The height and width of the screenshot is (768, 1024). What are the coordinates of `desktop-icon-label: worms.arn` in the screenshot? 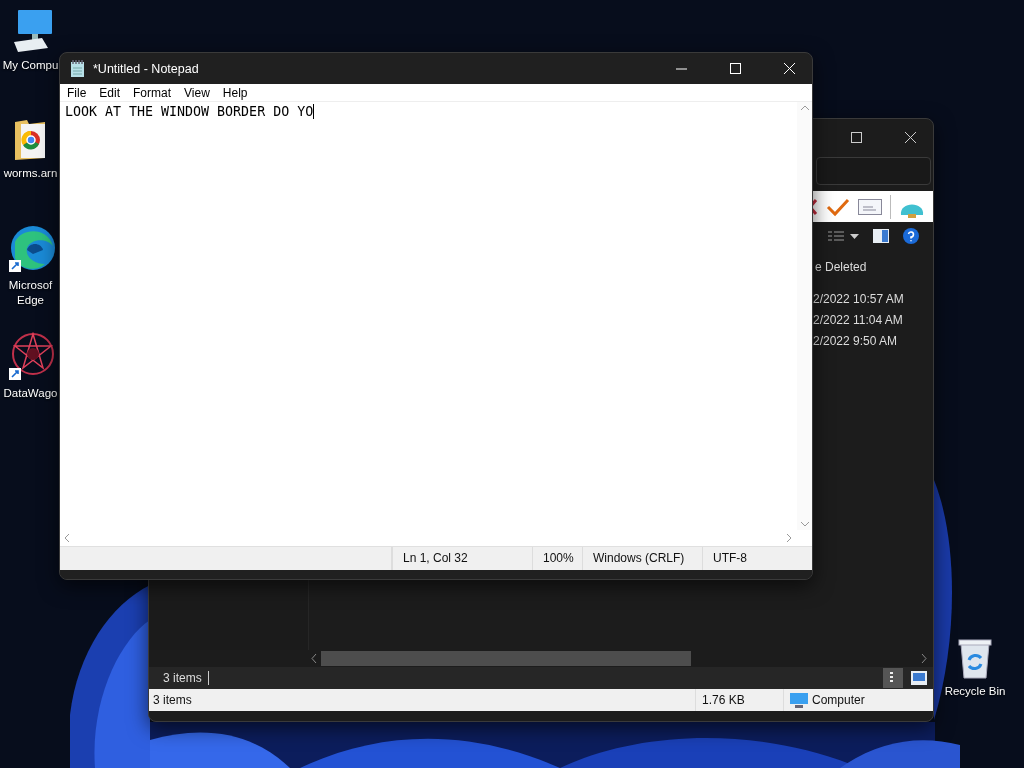 It's located at (30, 173).